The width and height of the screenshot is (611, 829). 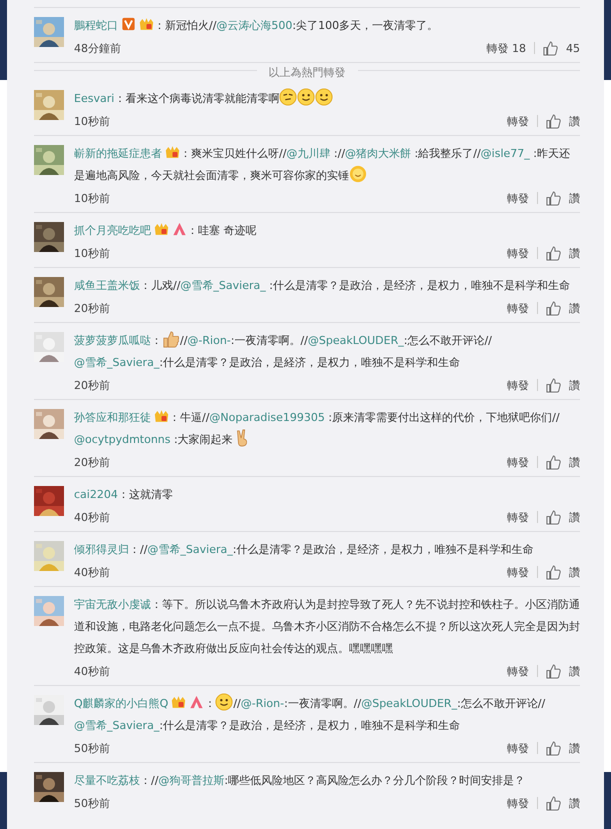 I want to click on like-button: 45, so click(x=561, y=48).